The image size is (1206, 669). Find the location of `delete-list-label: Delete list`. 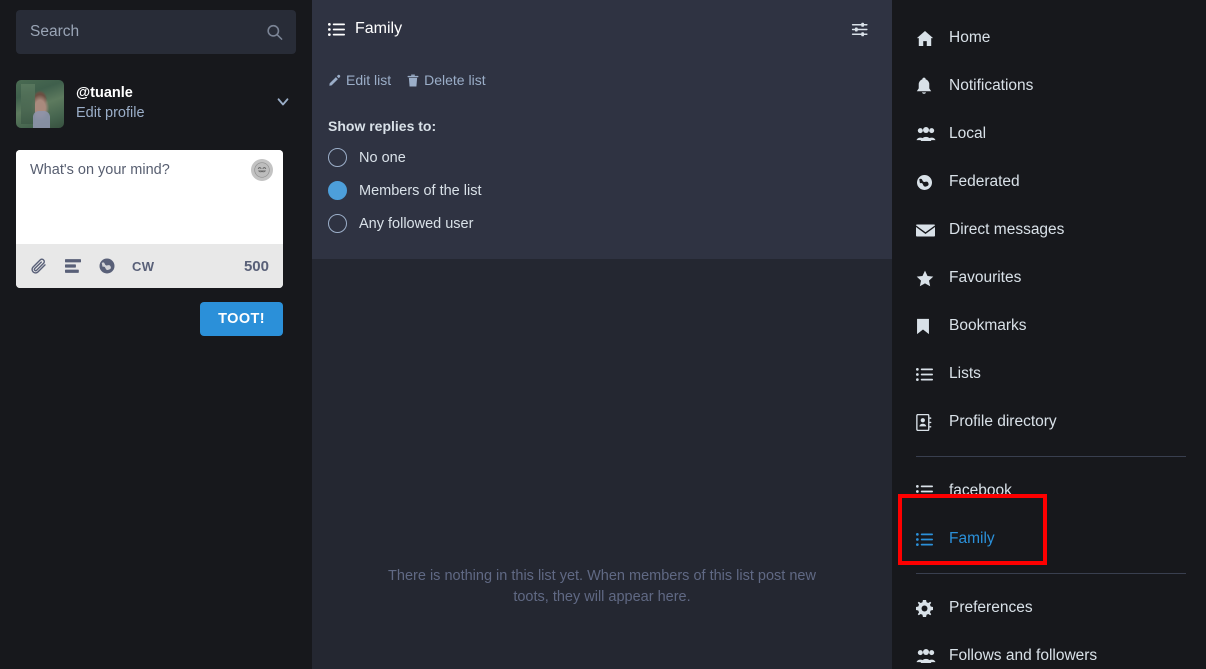

delete-list-label: Delete list is located at coordinates (455, 80).